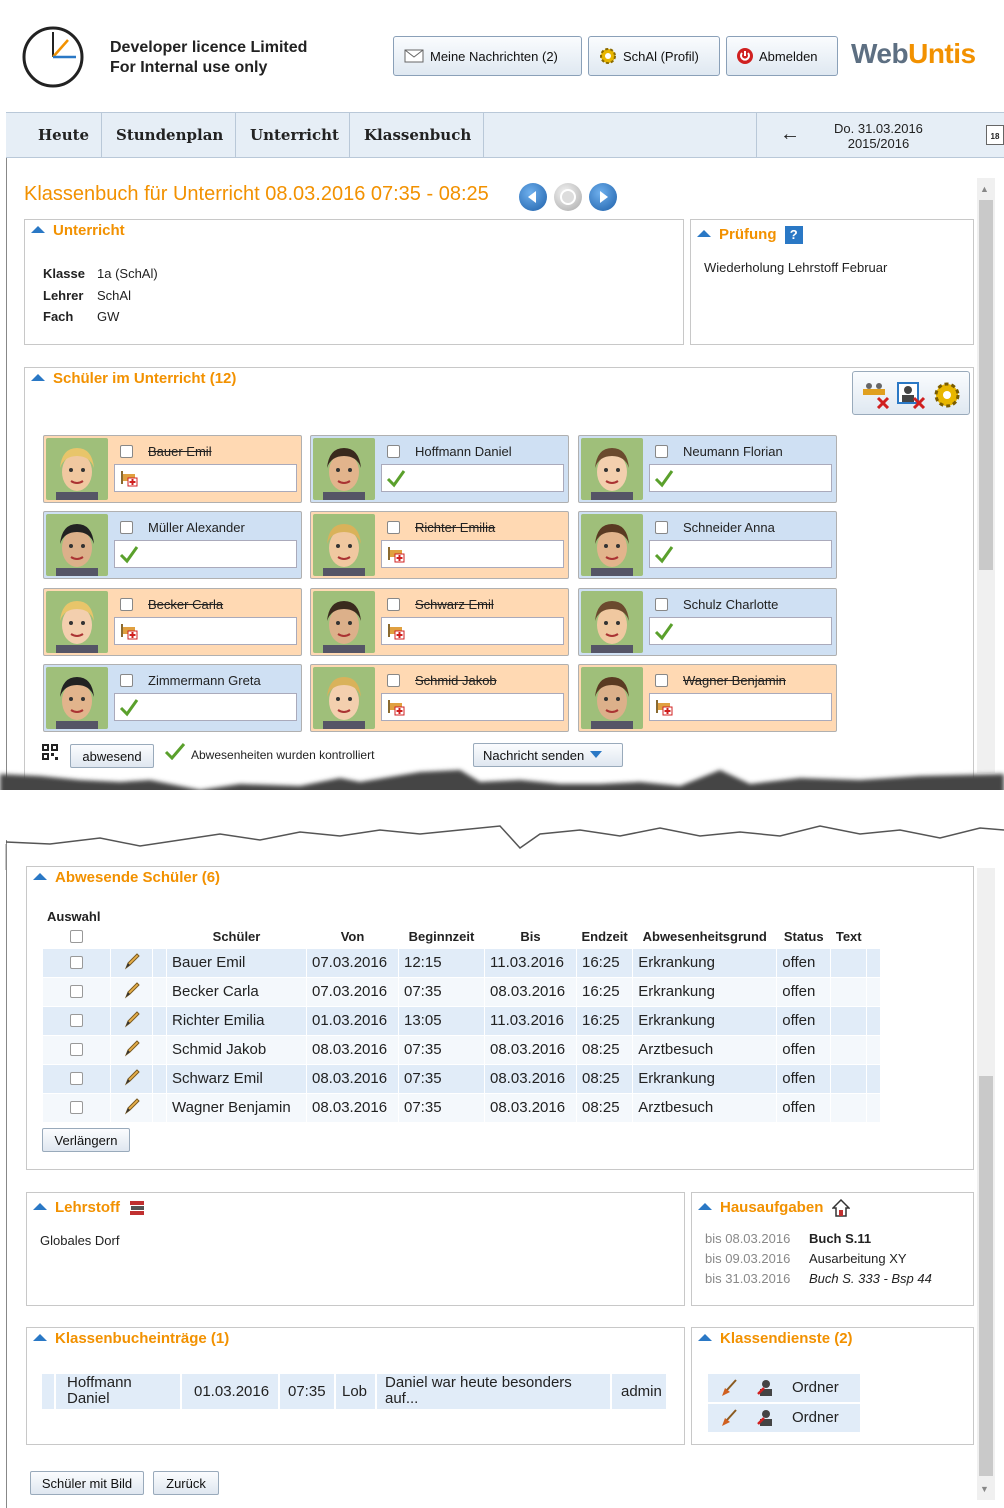 The width and height of the screenshot is (1004, 1508). Describe the element at coordinates (603, 197) in the screenshot. I see `next-lesson-button` at that location.